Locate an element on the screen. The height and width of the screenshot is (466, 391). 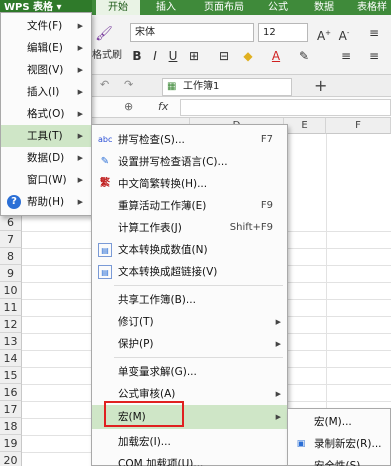
row-header: 16 is located at coordinates (11, 392).